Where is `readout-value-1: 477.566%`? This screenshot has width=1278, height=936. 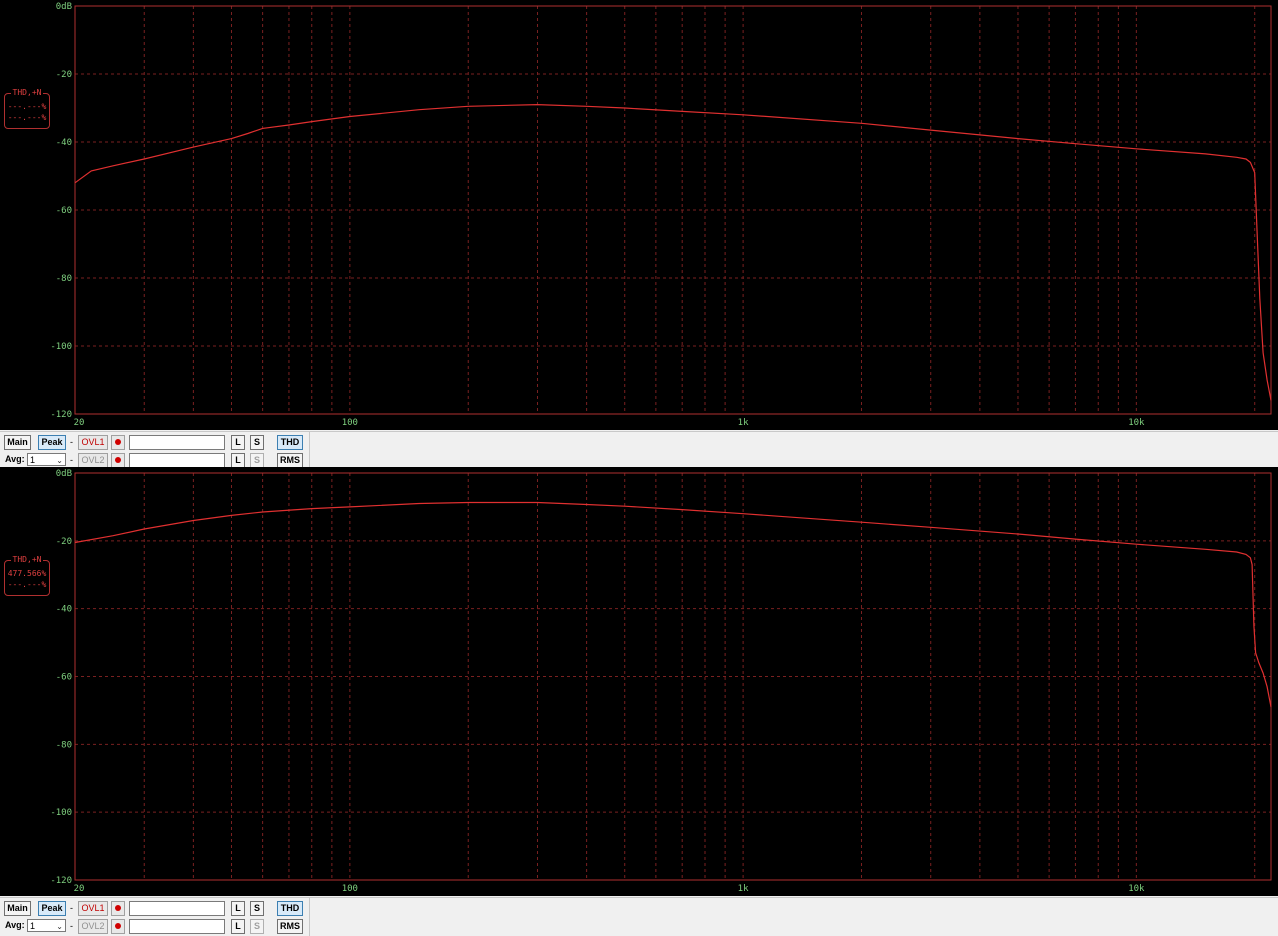
readout-value-1: 477.566% is located at coordinates (27, 573).